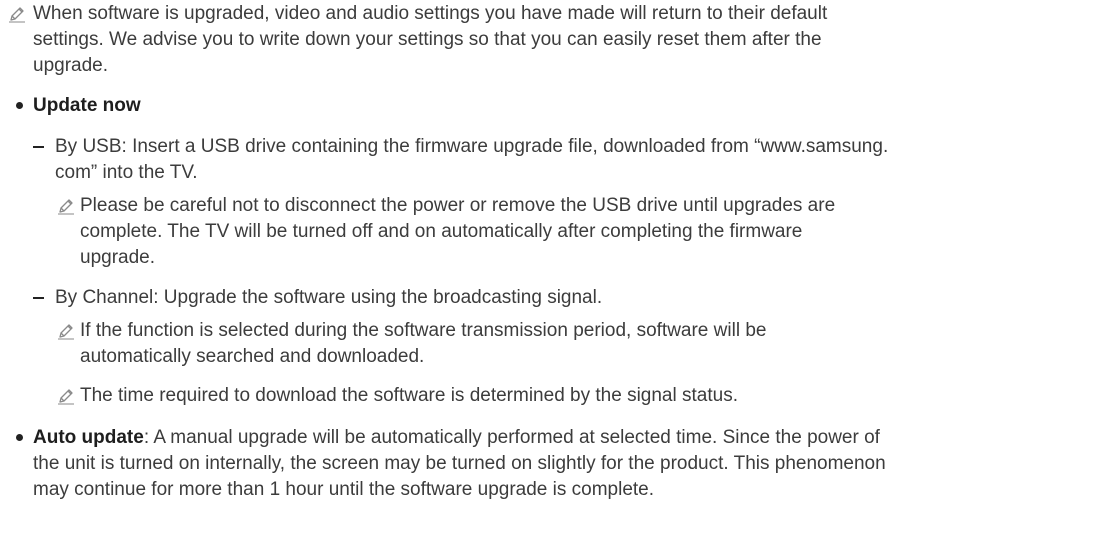 The image size is (1109, 542). What do you see at coordinates (88, 437) in the screenshot?
I see `auto-update-heading: Auto update` at bounding box center [88, 437].